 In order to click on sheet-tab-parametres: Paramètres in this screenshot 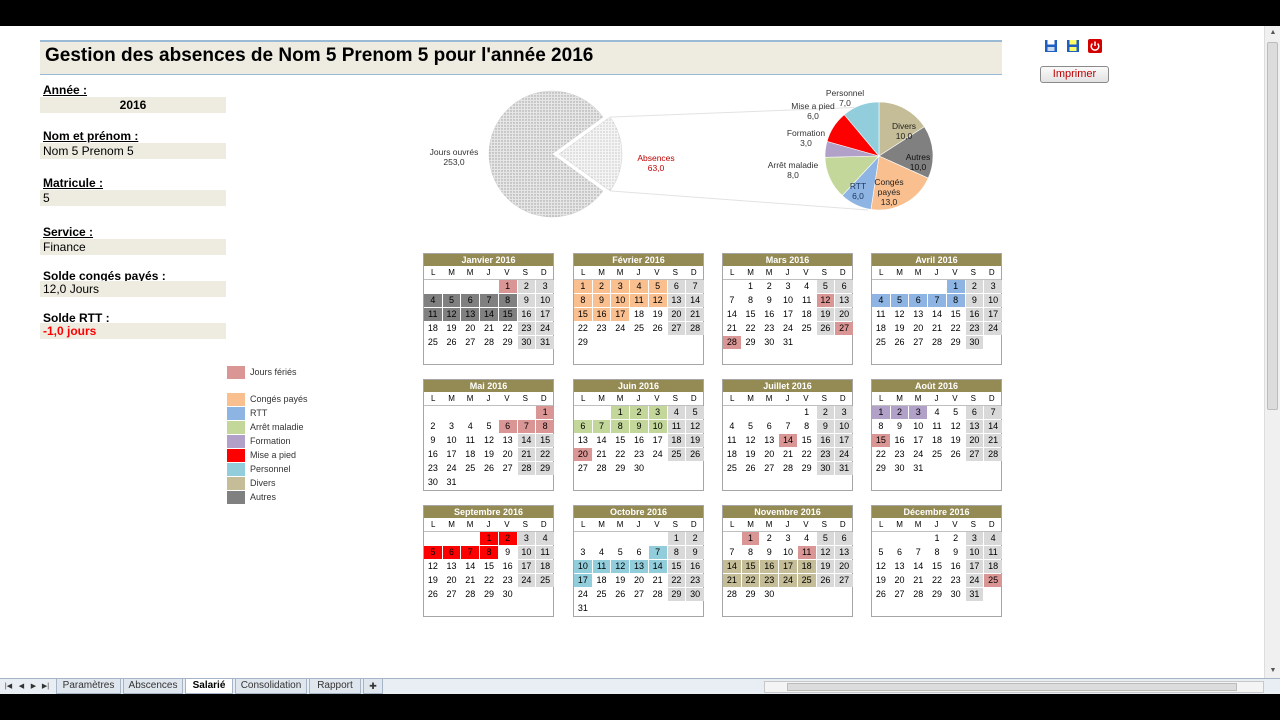, I will do `click(88, 686)`.